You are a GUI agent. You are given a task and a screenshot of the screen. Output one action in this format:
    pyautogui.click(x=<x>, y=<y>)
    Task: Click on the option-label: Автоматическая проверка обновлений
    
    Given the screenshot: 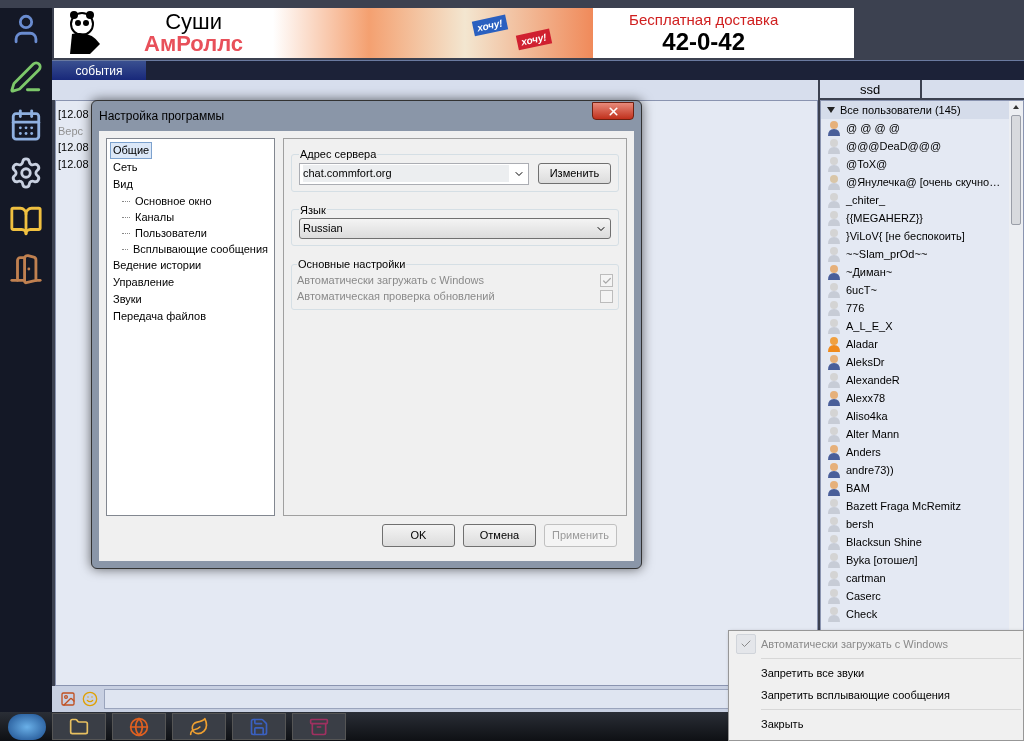 What is the action you would take?
    pyautogui.click(x=396, y=297)
    